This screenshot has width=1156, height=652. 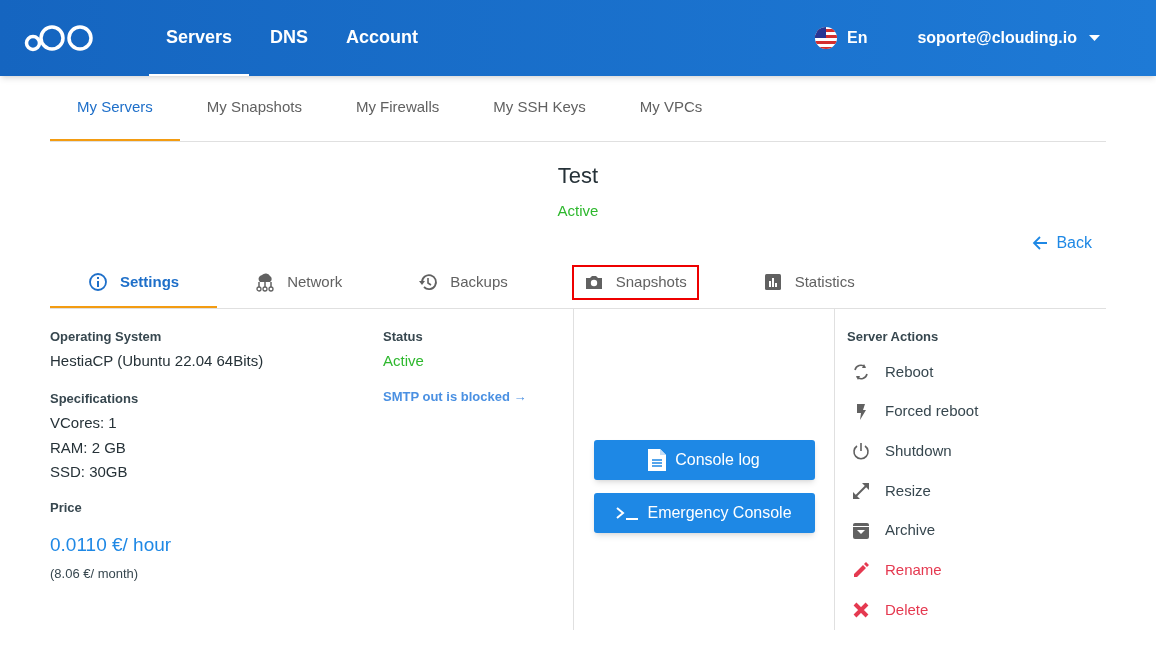 I want to click on page-tab: My Firewalls, so click(x=397, y=108).